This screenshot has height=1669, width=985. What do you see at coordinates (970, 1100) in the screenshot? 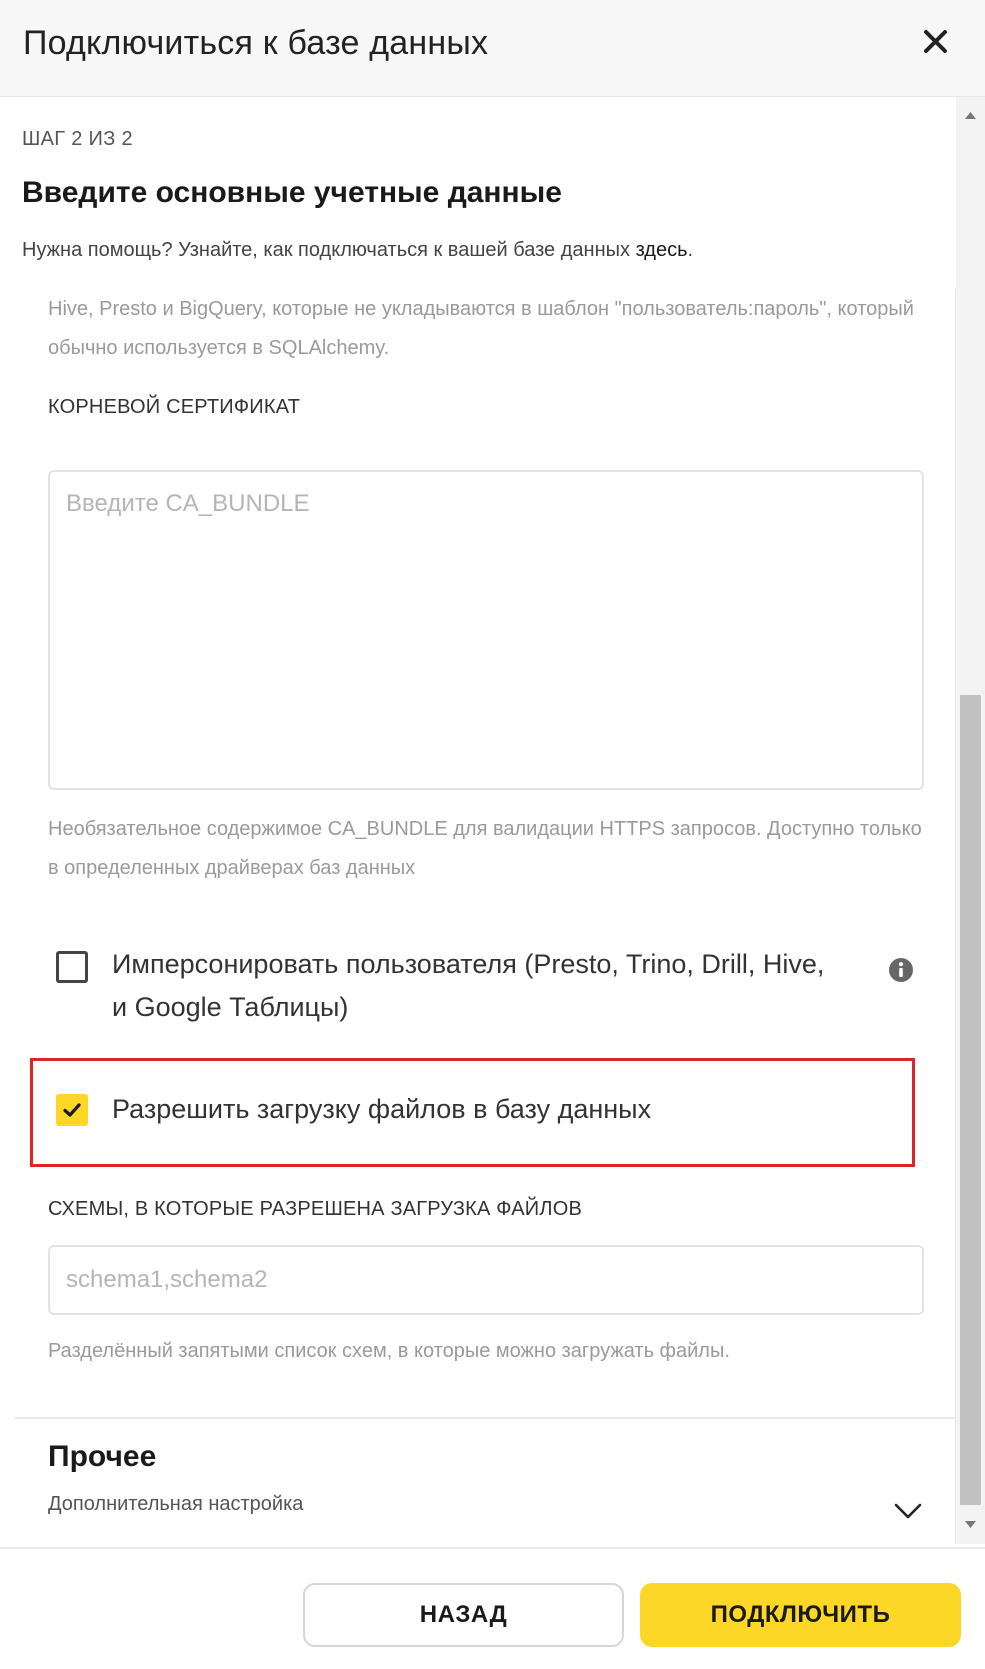
I see `scrollbar-thumb` at bounding box center [970, 1100].